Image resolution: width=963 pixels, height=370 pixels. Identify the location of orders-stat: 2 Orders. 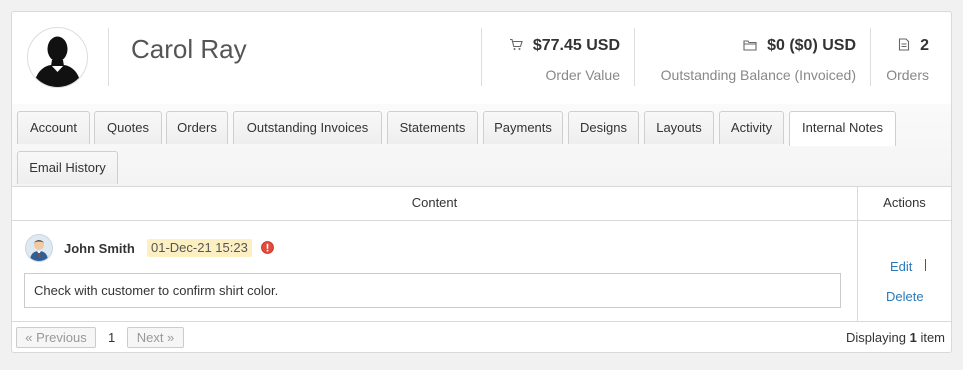
(907, 60).